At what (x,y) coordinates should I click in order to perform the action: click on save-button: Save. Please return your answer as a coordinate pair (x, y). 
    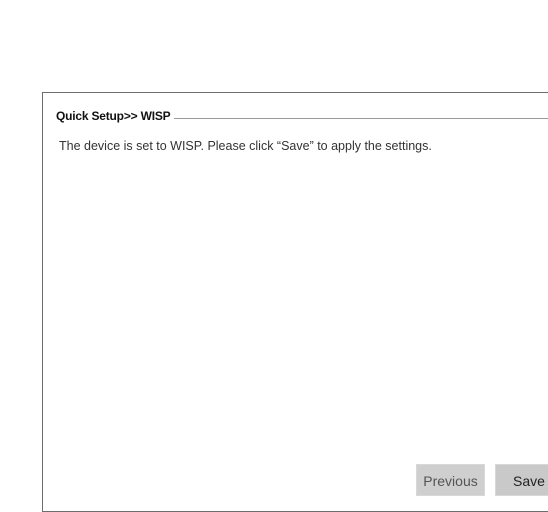
    Looking at the image, I should click on (521, 480).